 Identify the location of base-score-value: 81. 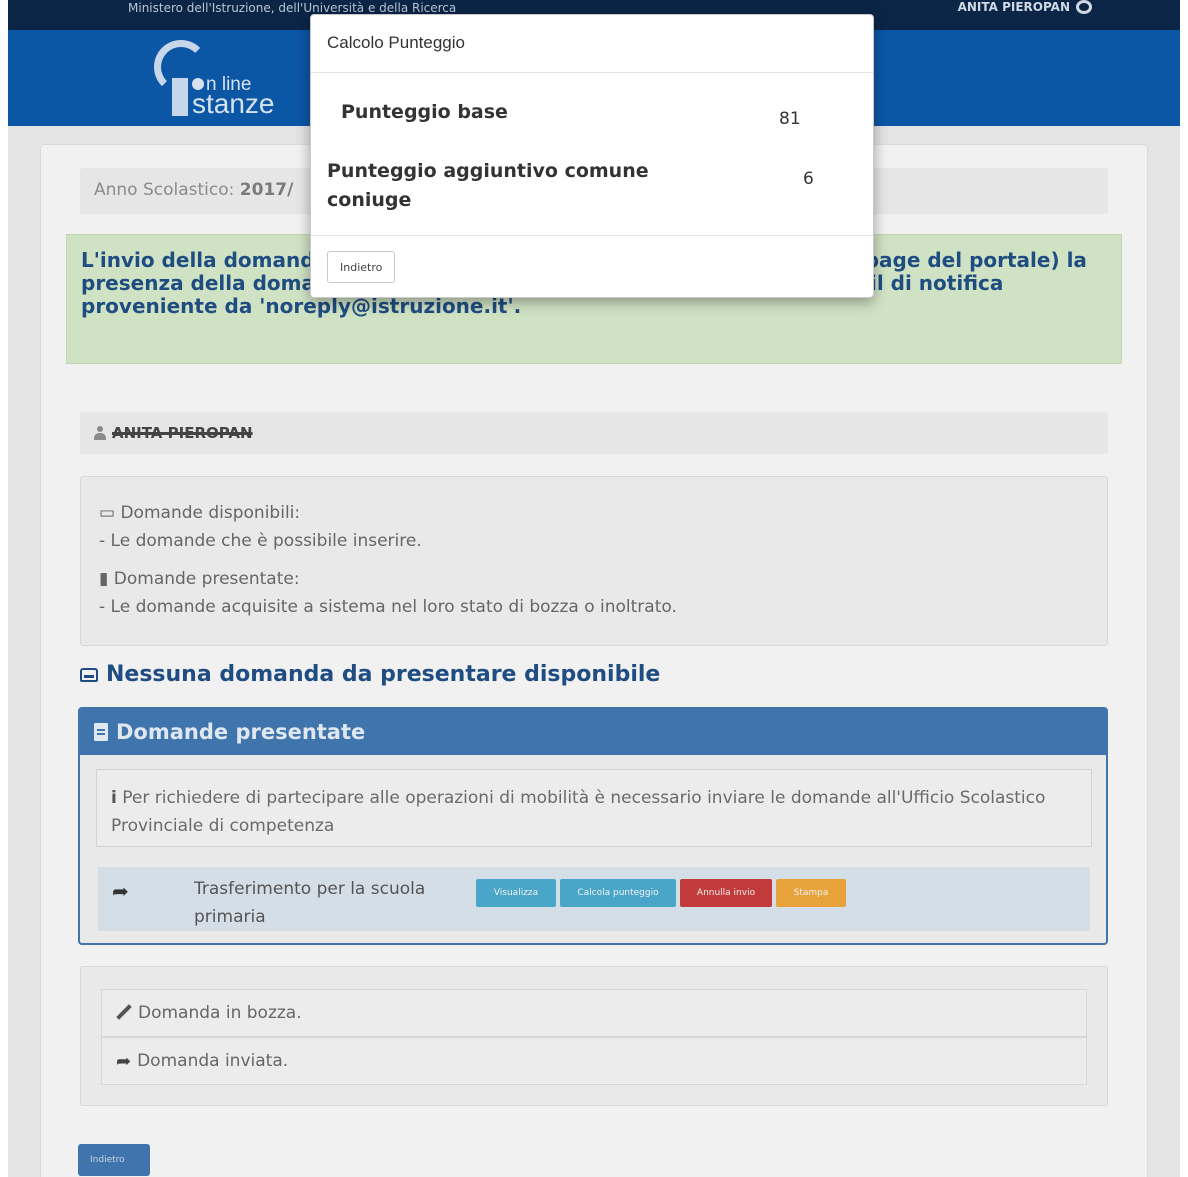
(790, 119).